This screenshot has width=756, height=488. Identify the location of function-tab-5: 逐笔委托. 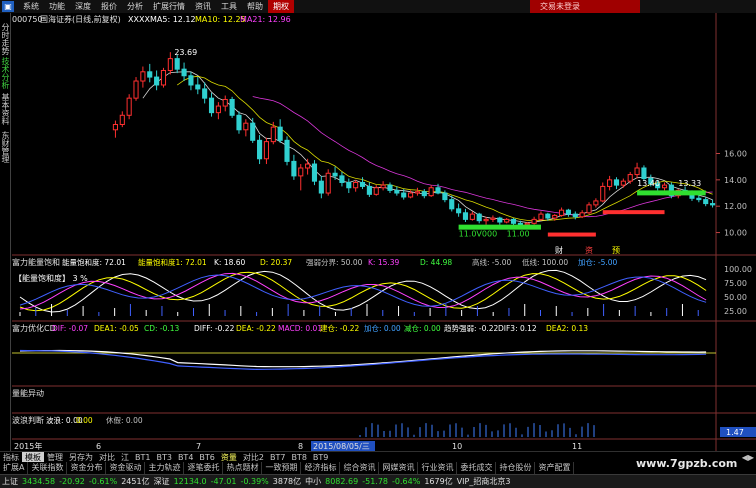
(204, 468).